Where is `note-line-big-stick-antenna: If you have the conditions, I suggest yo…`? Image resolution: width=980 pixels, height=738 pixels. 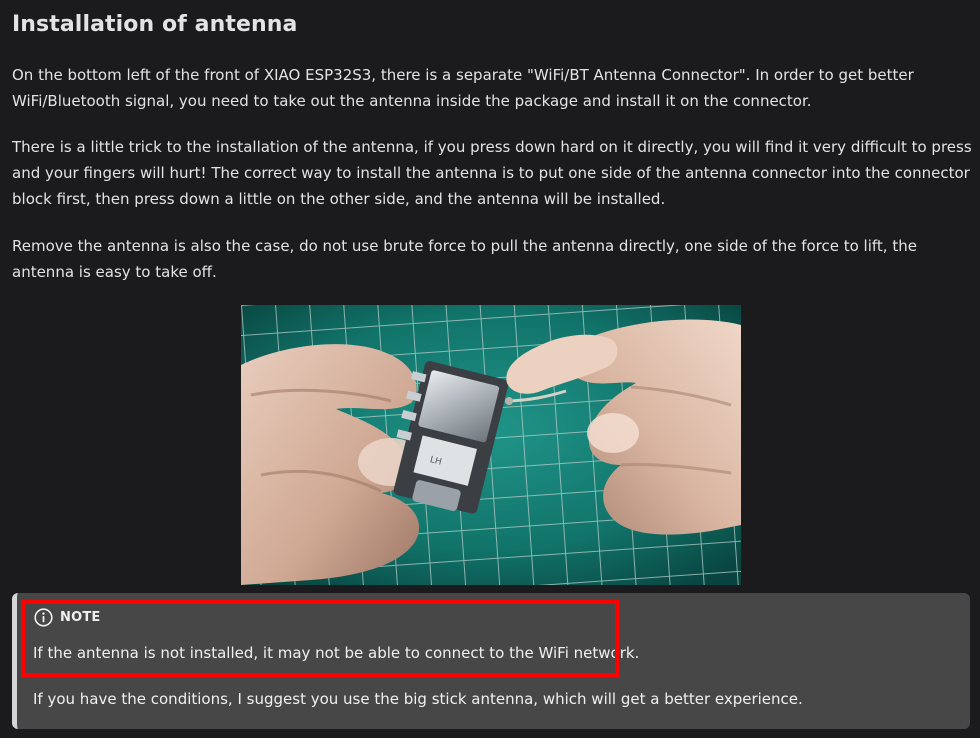 note-line-big-stick-antenna: If you have the conditions, I suggest yo… is located at coordinates (418, 699).